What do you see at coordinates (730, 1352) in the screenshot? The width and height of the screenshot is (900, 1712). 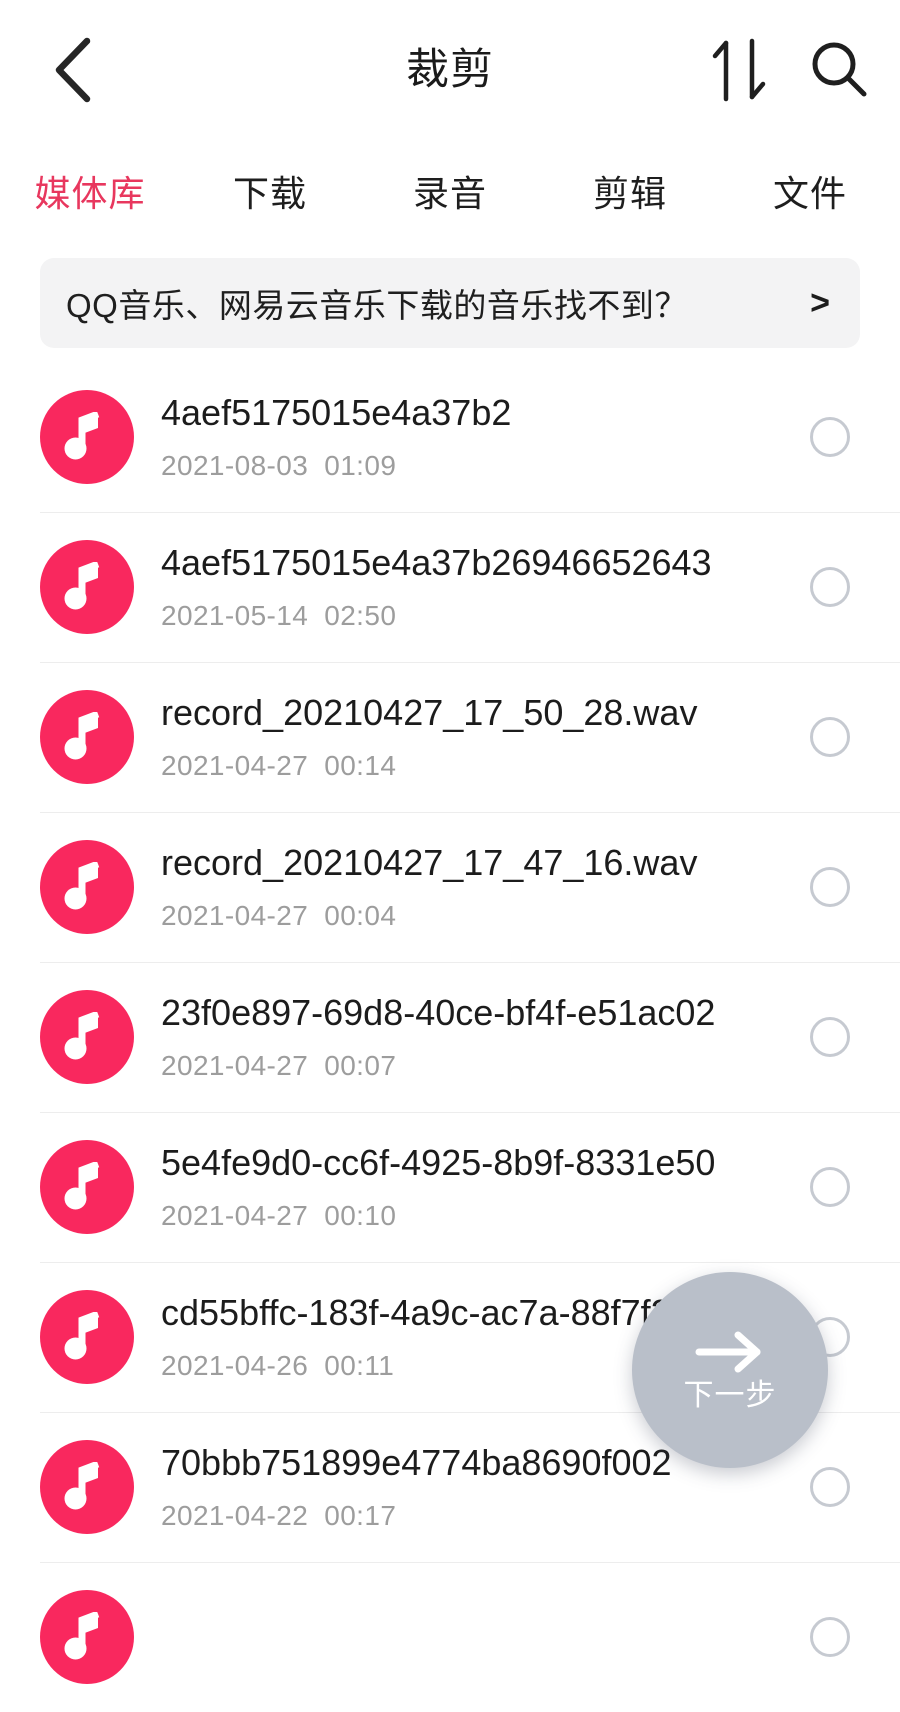 I see `arrow-right-icon` at bounding box center [730, 1352].